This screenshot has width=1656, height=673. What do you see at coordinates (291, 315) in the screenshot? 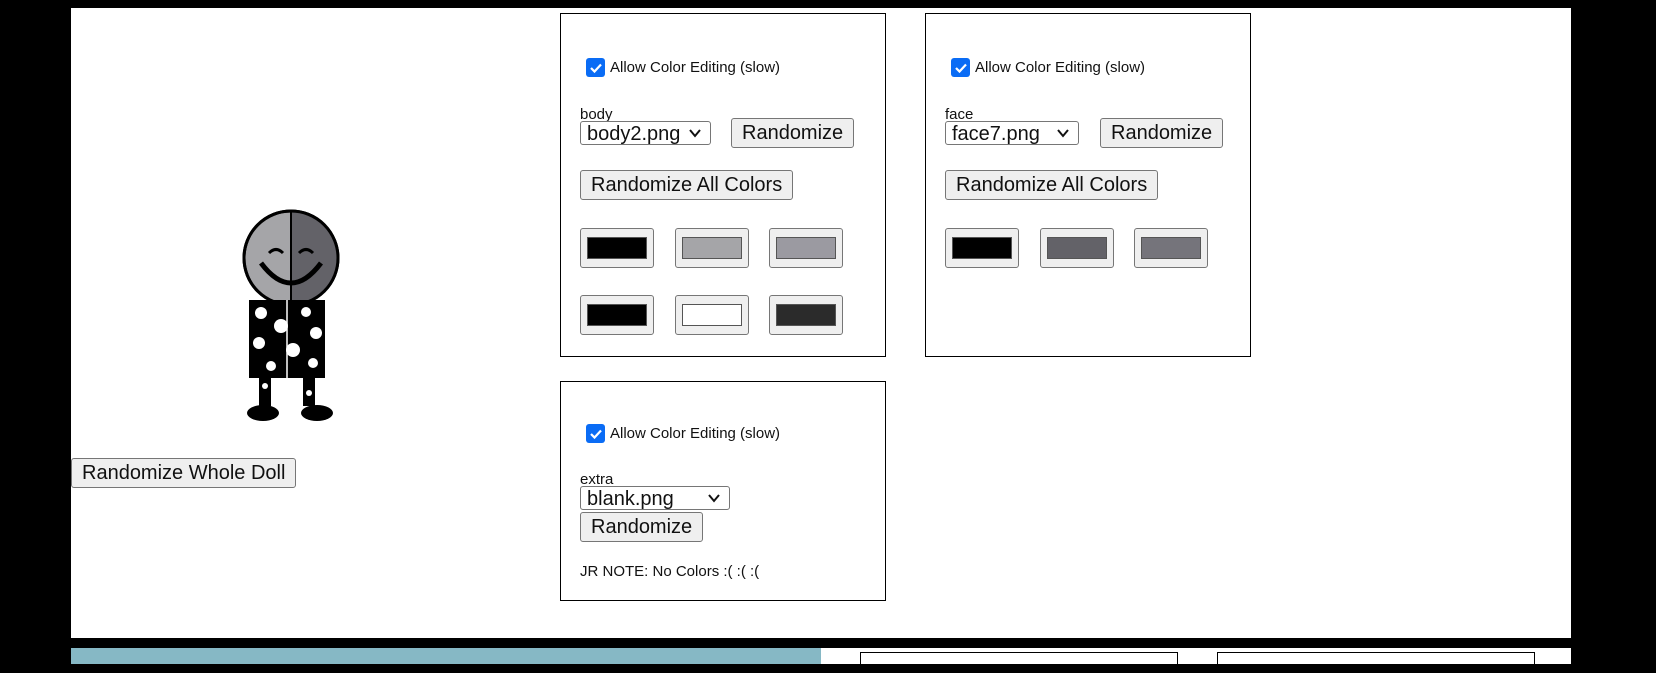
I see `doll-preview-image` at bounding box center [291, 315].